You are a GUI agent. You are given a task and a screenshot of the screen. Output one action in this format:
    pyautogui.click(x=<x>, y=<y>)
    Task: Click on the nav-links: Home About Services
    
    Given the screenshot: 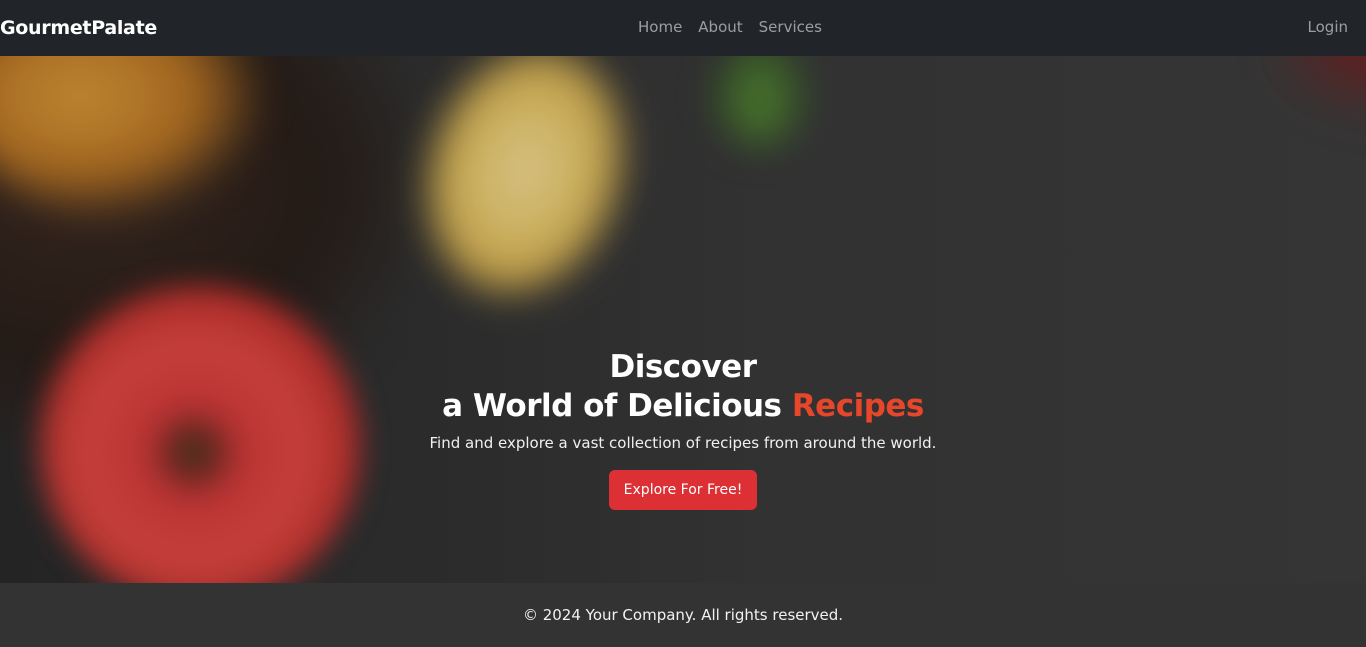 What is the action you would take?
    pyautogui.click(x=730, y=27)
    